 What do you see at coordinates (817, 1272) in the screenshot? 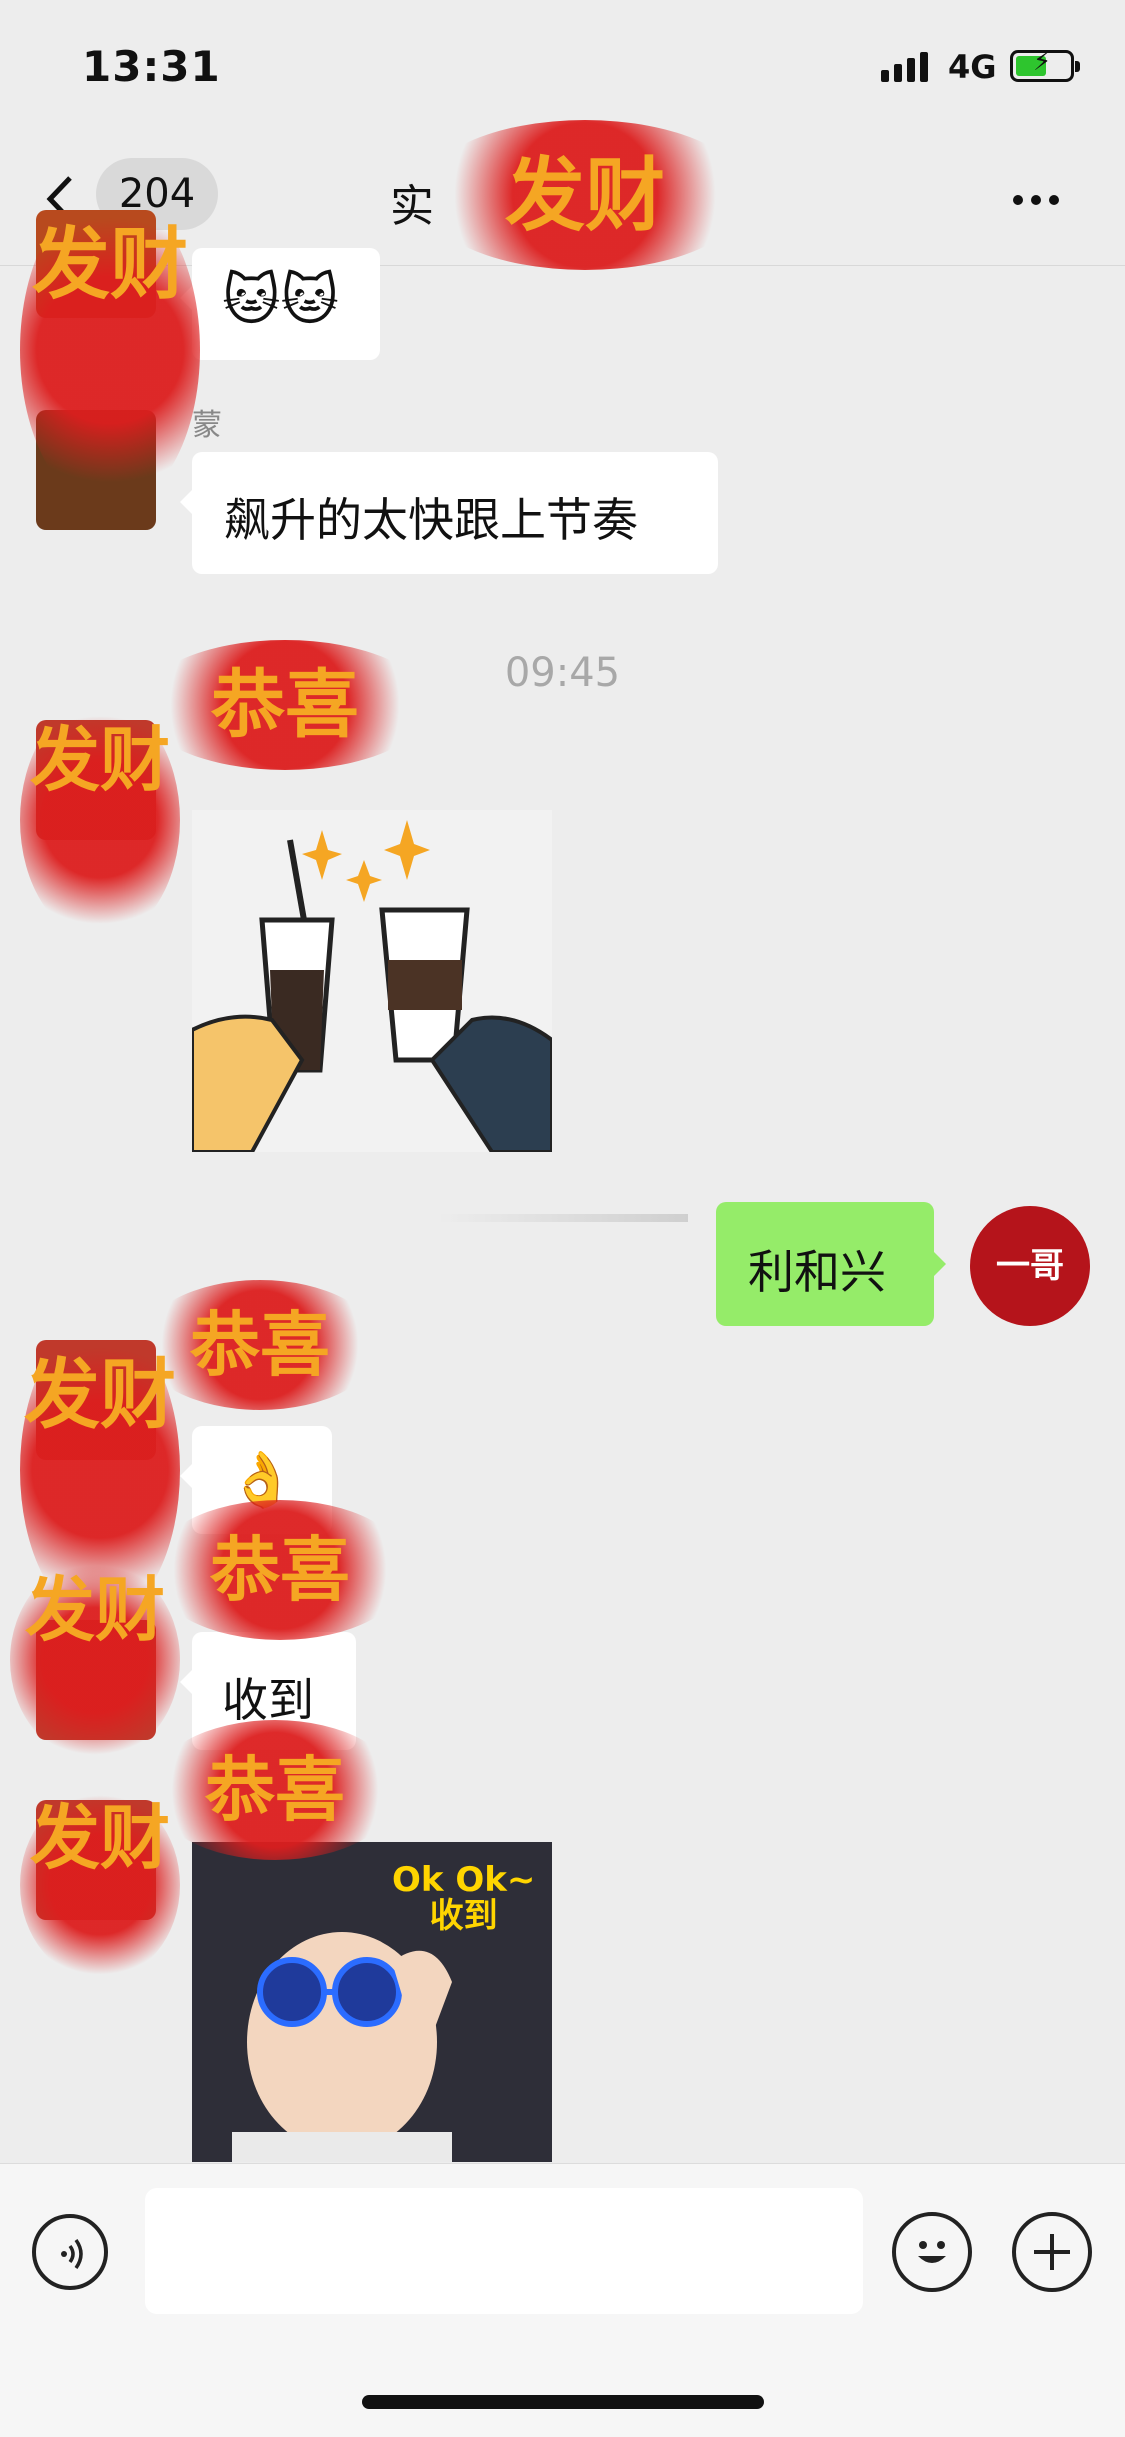
I see `message-text: 利和兴` at bounding box center [817, 1272].